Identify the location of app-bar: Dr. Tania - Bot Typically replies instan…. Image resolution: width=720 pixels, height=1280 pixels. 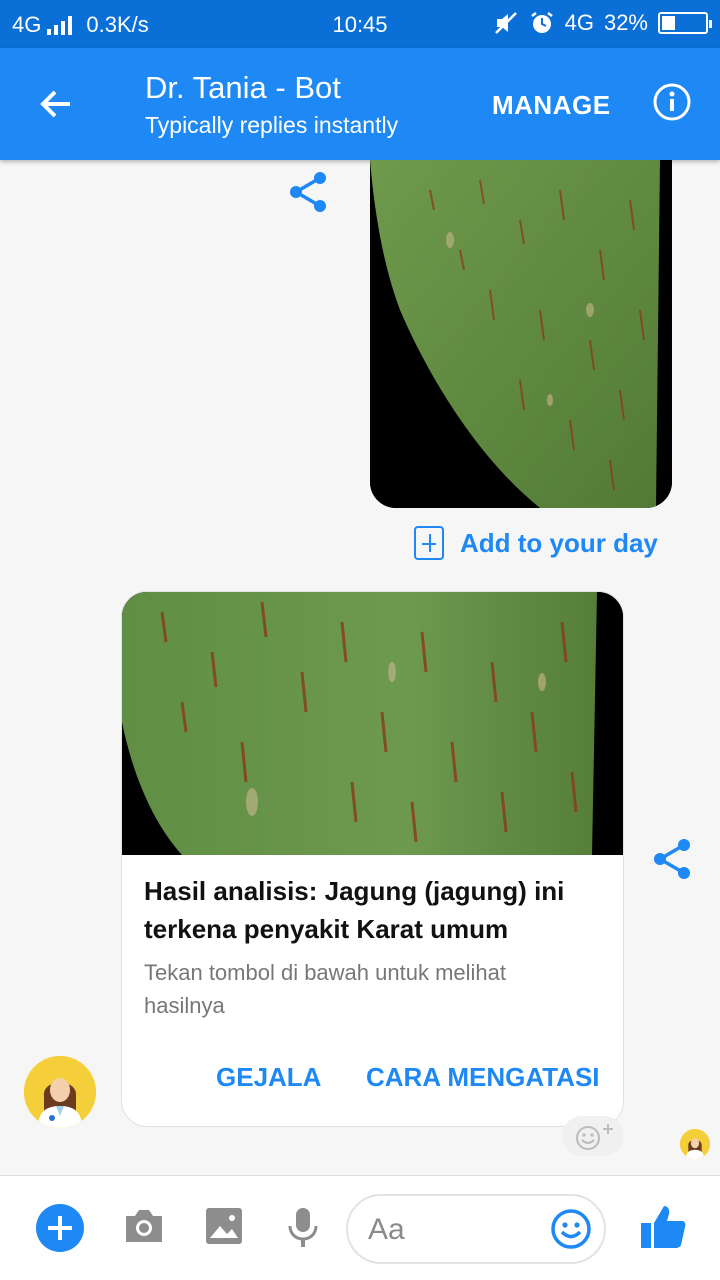
(360, 104).